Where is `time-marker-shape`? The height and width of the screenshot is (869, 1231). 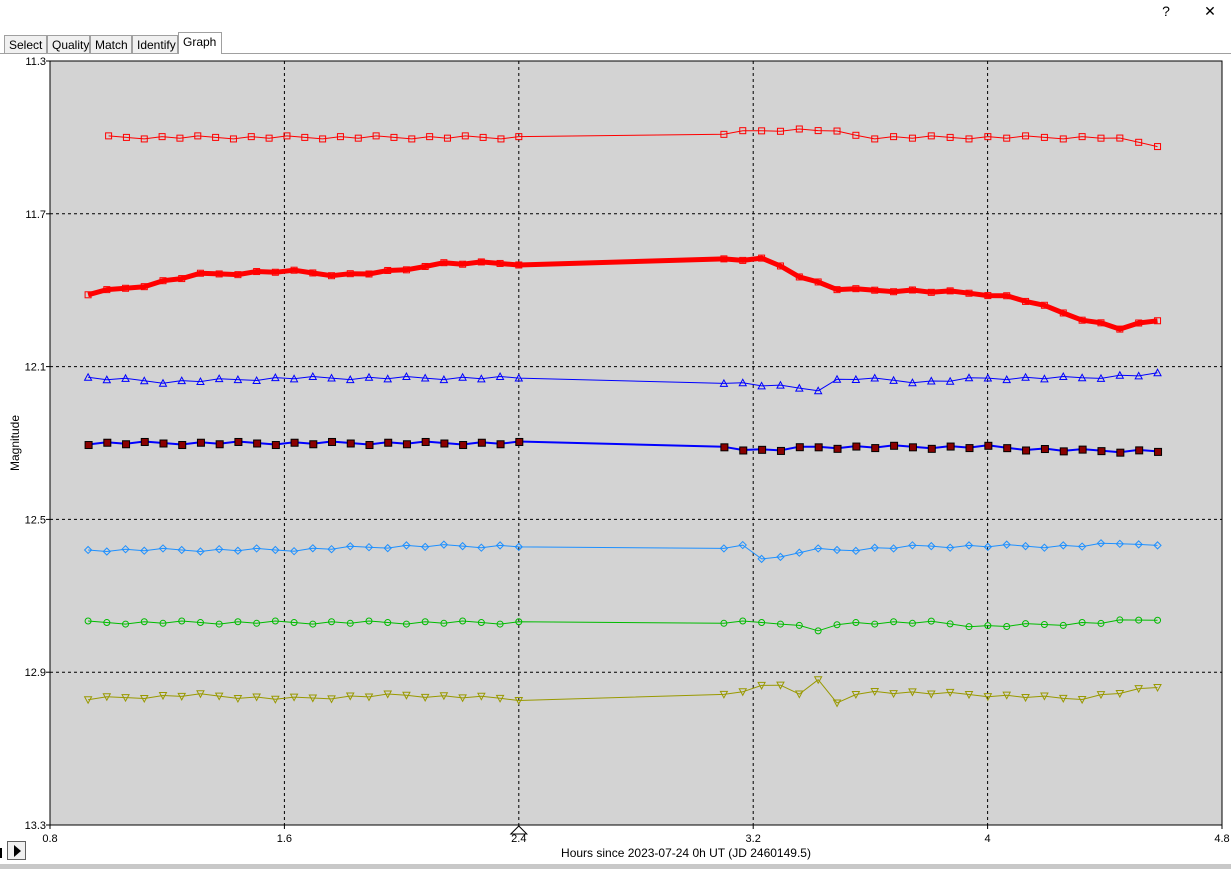
time-marker-shape is located at coordinates (519, 830).